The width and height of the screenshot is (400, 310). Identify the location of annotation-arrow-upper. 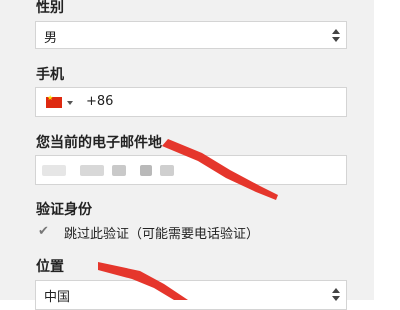
(220, 169).